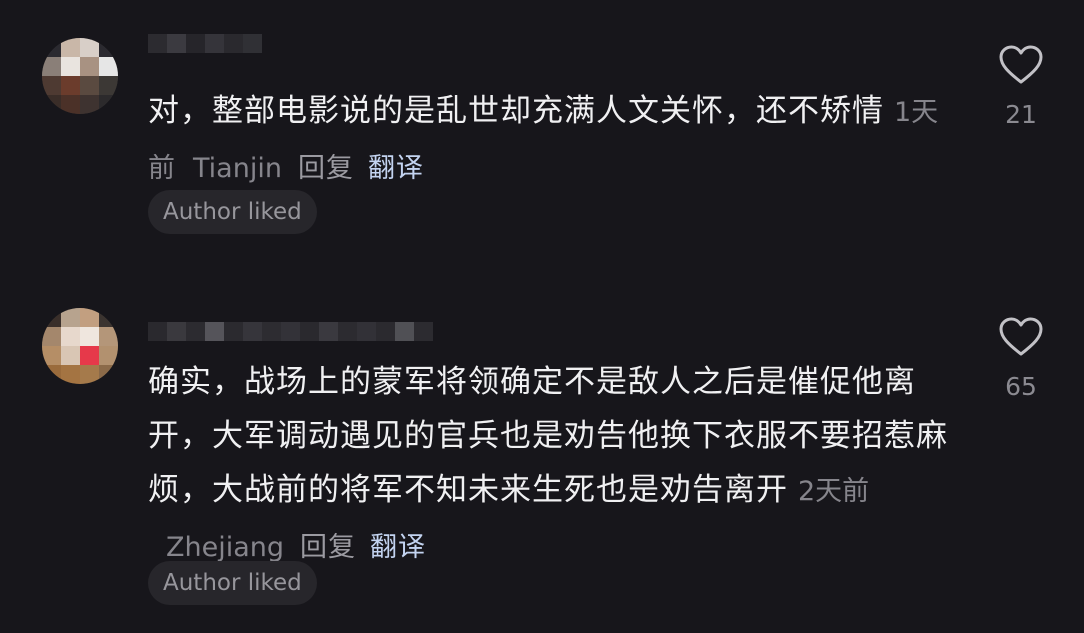 The width and height of the screenshot is (1084, 633). What do you see at coordinates (548, 140) in the screenshot?
I see `comment-text: 对，整部电影说的是乱世却充满人文关怀，还不矫情 1天前 Tianjin 回复 翻译` at bounding box center [548, 140].